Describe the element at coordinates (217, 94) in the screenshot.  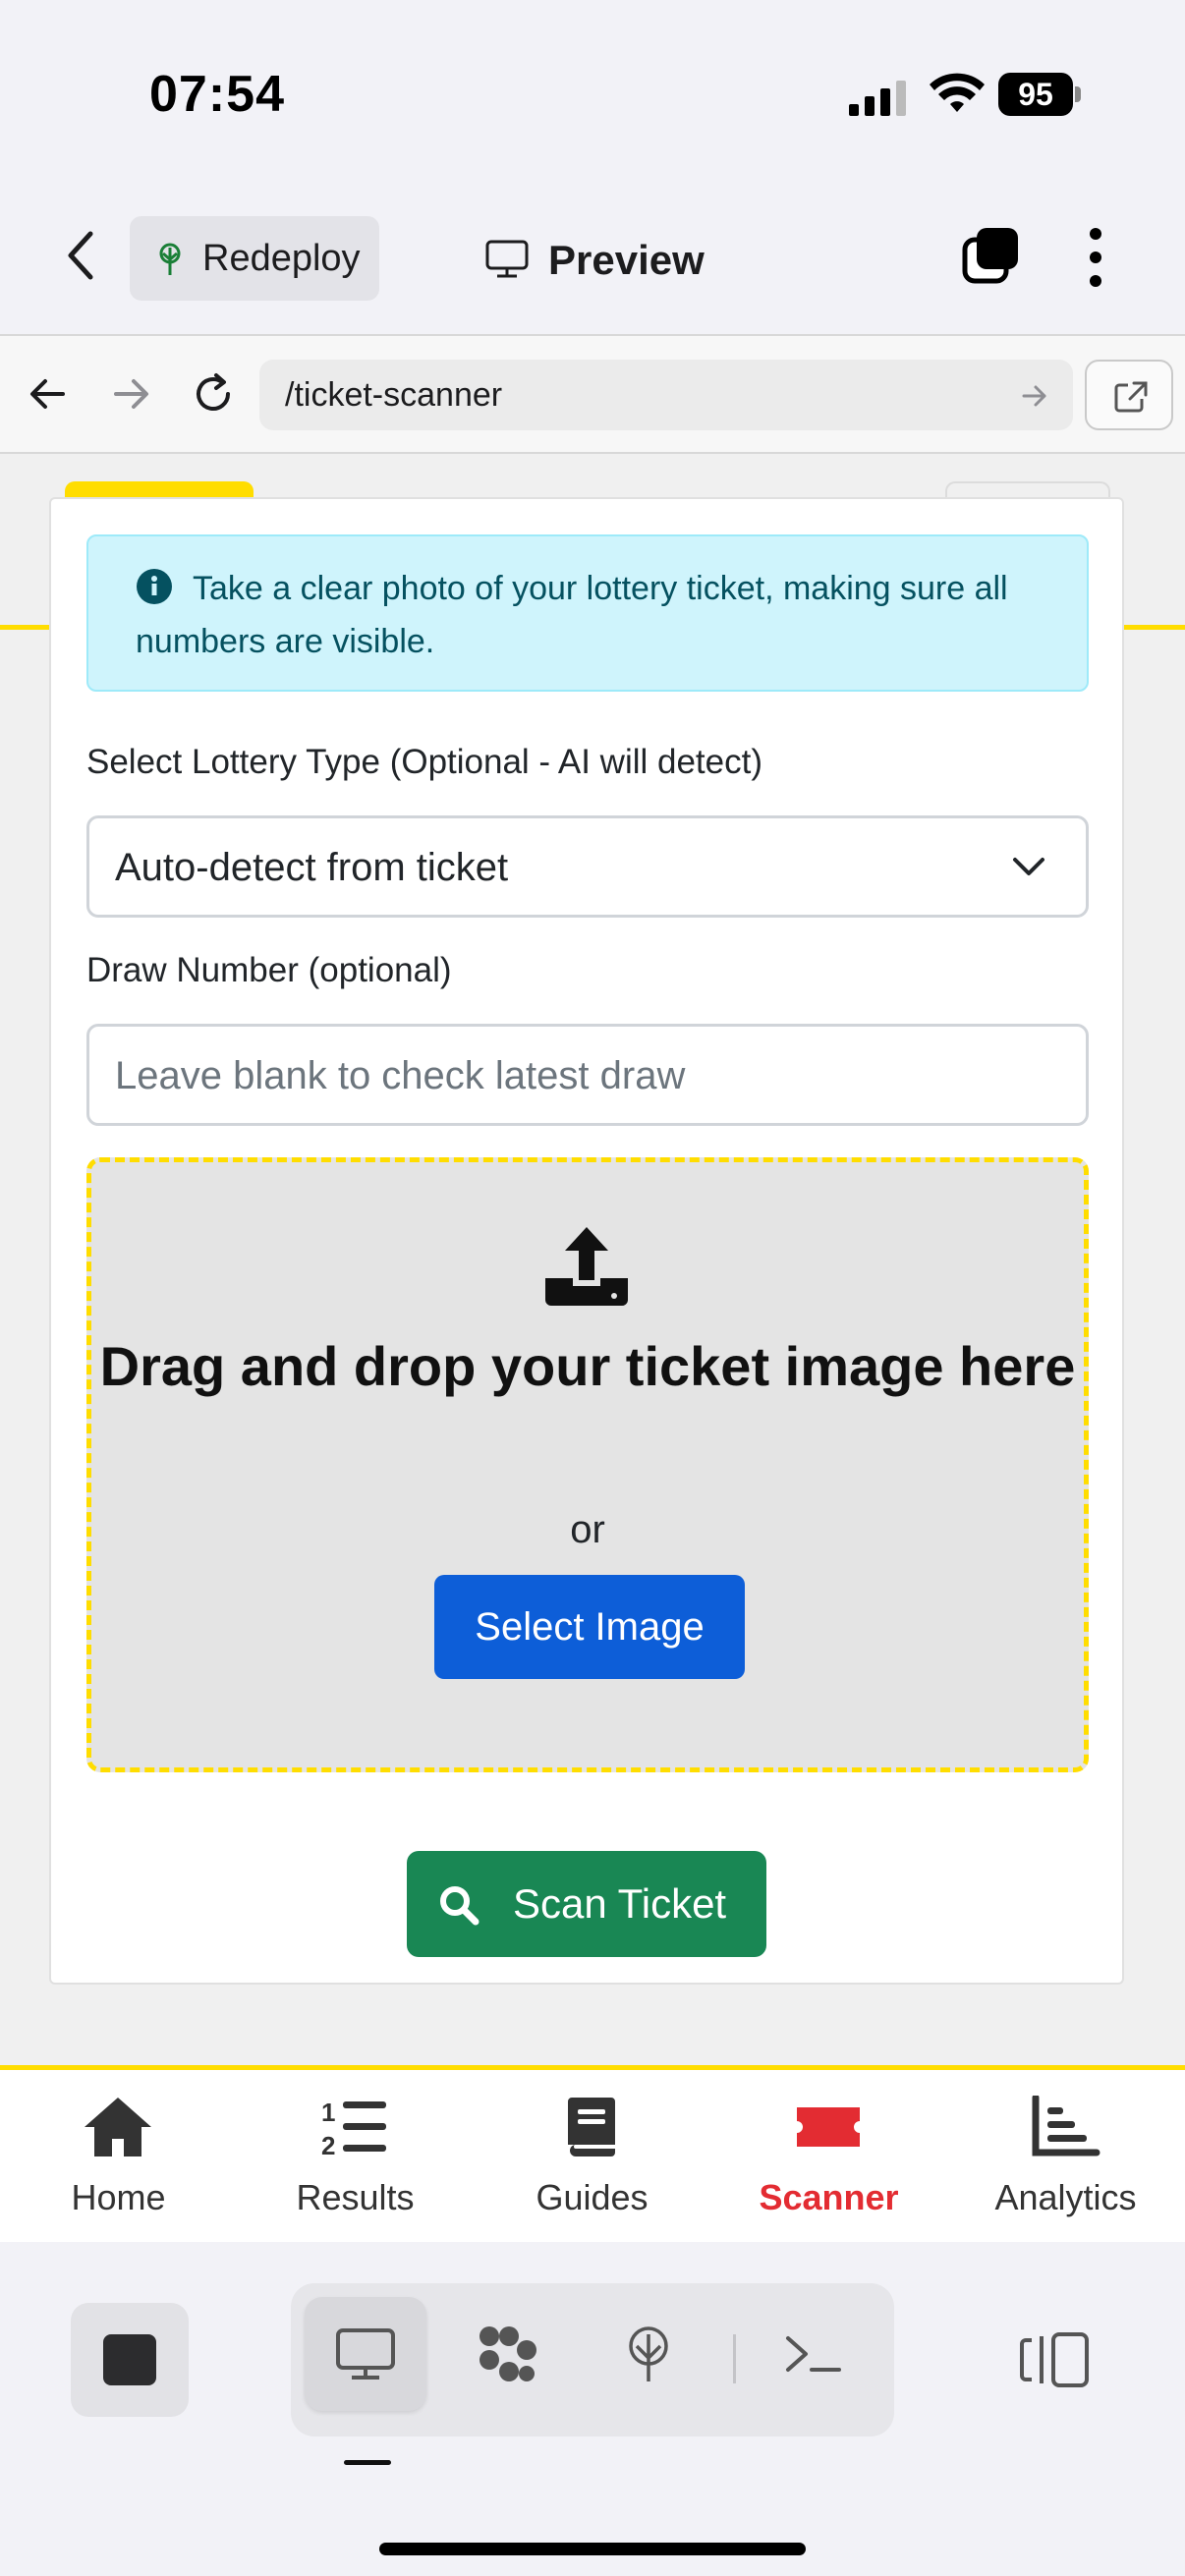
I see `status-time: 07:54` at that location.